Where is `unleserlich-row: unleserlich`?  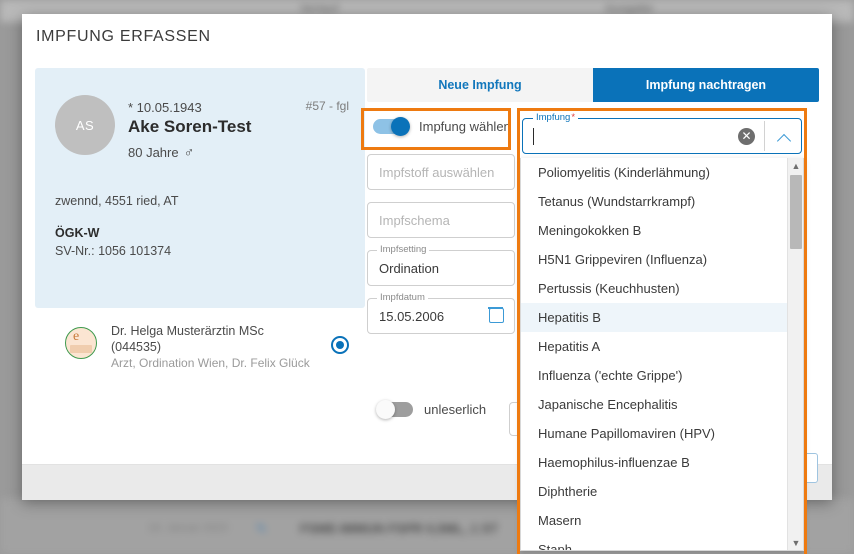 unleserlich-row: unleserlich is located at coordinates (431, 409).